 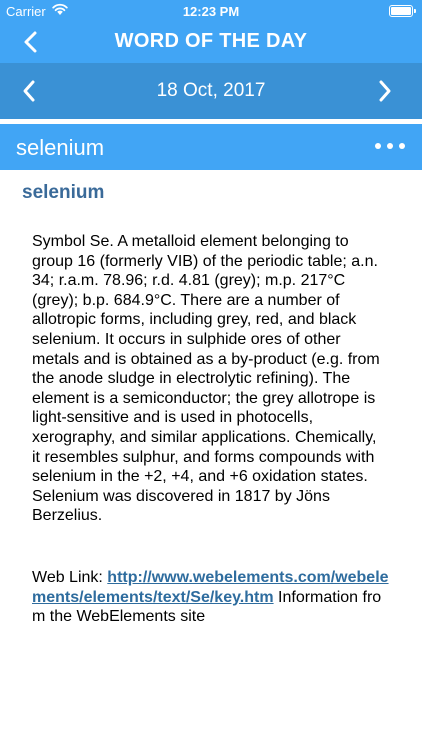 I want to click on chevron-right-icon, so click(x=384, y=91).